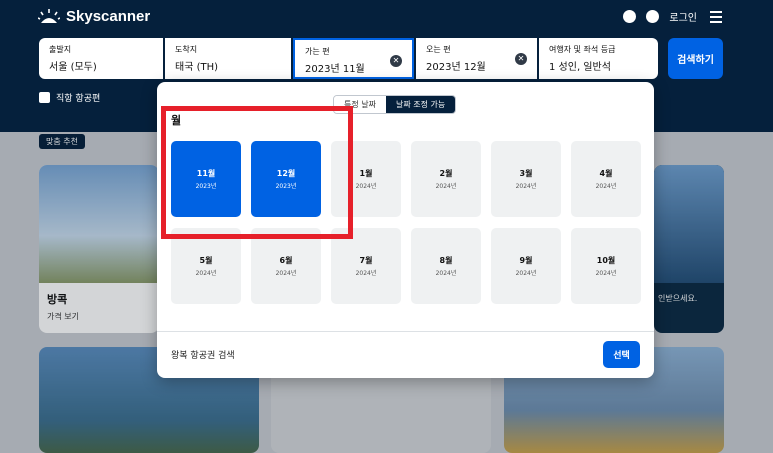 This screenshot has height=453, width=773. What do you see at coordinates (335, 69) in the screenshot?
I see `depart-value: 2023년 11월` at bounding box center [335, 69].